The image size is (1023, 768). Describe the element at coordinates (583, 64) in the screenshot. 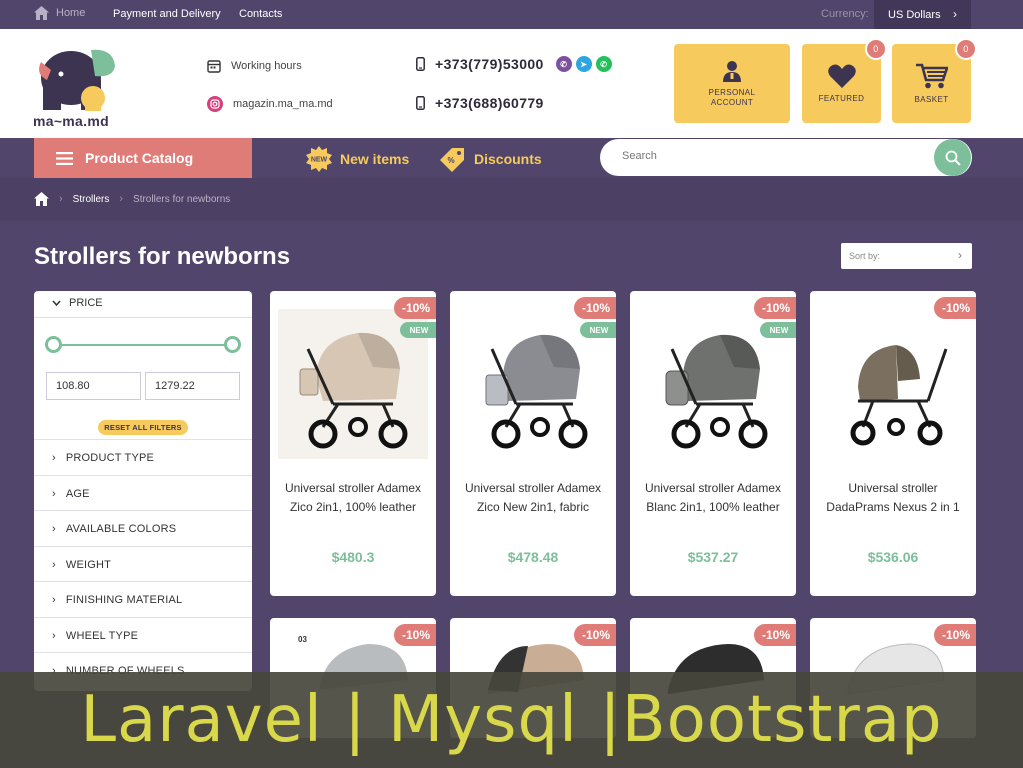

I see `telegram-icon: ➤` at that location.